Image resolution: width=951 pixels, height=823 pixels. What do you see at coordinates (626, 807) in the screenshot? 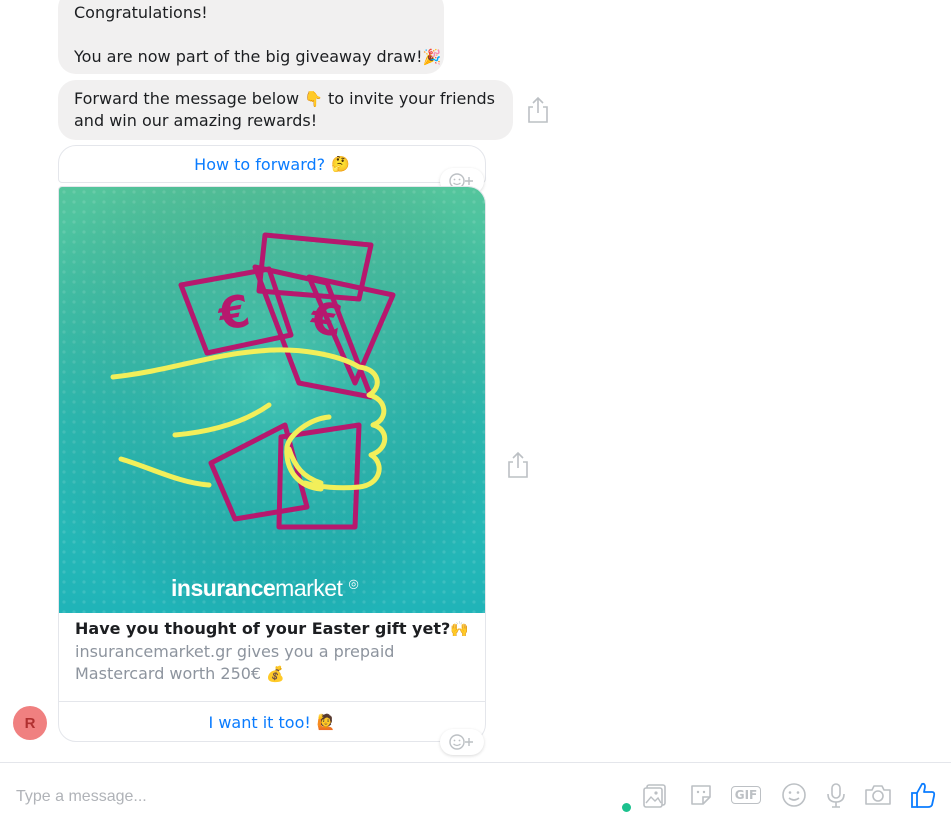
I see `online-status-dot` at bounding box center [626, 807].